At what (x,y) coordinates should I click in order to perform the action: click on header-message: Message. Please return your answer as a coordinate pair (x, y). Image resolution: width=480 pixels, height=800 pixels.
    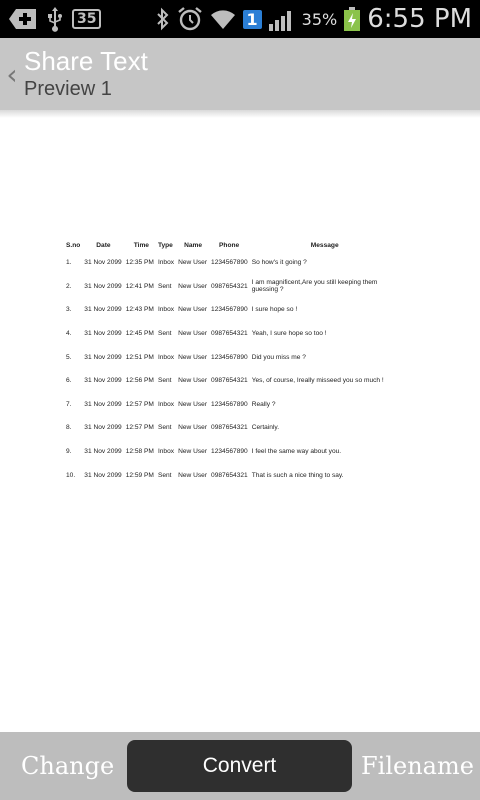
    Looking at the image, I should click on (324, 245).